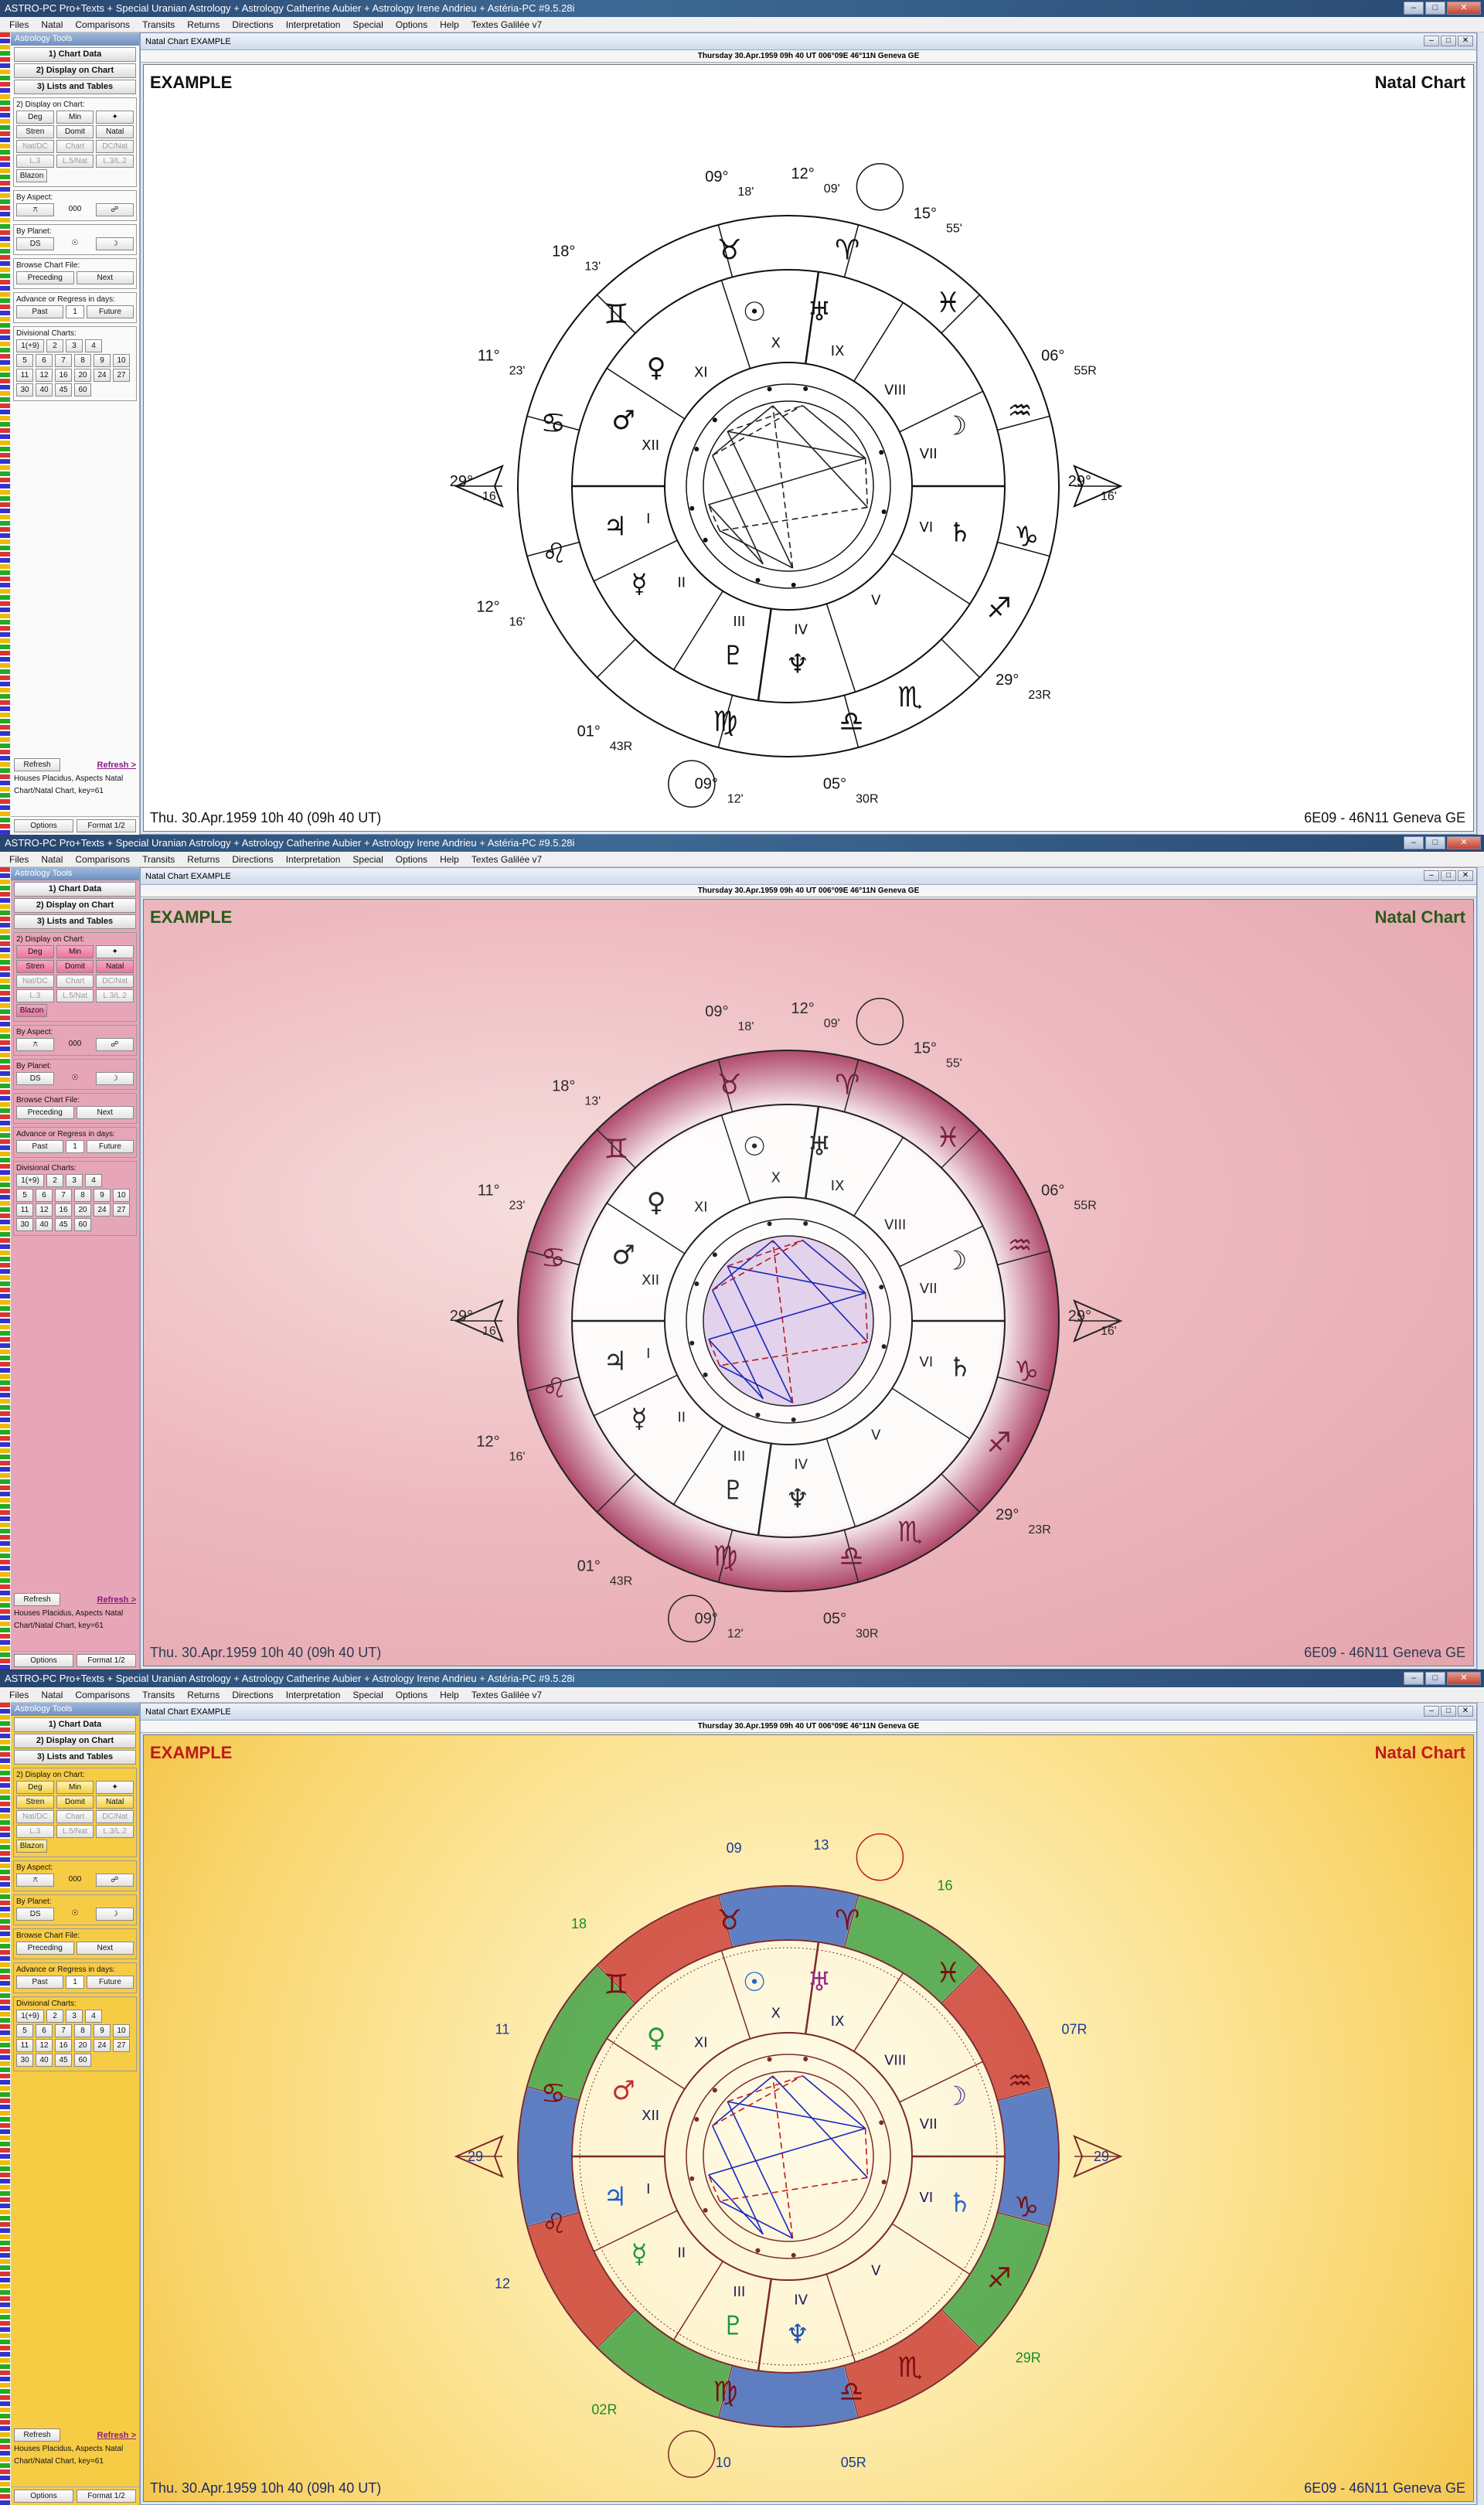  I want to click on domit-toggle: Domit, so click(75, 131).